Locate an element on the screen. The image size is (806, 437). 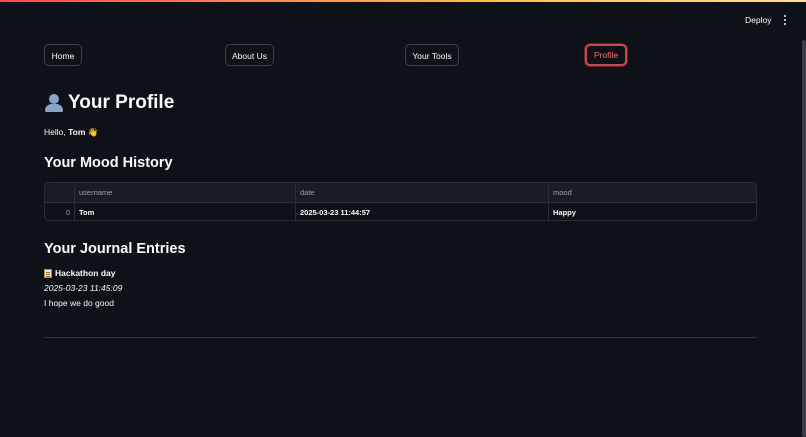
table-header-row: username date mood is located at coordinates (400, 193).